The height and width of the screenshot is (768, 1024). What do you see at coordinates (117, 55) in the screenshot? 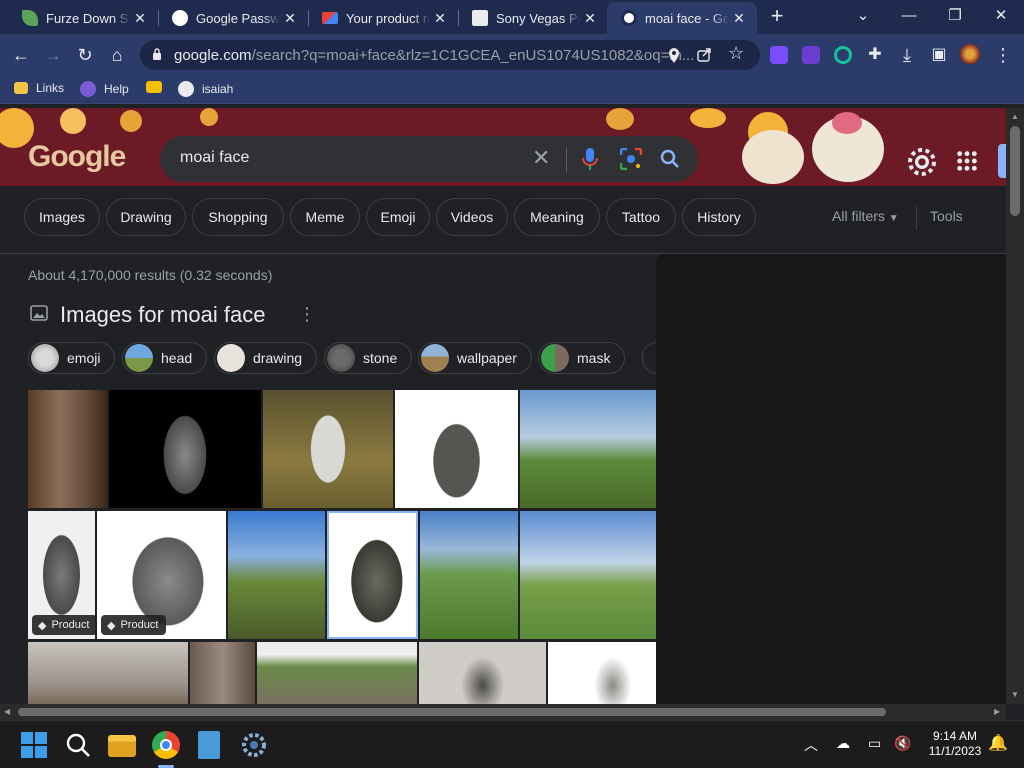
I see `home-icon: ⌂` at bounding box center [117, 55].